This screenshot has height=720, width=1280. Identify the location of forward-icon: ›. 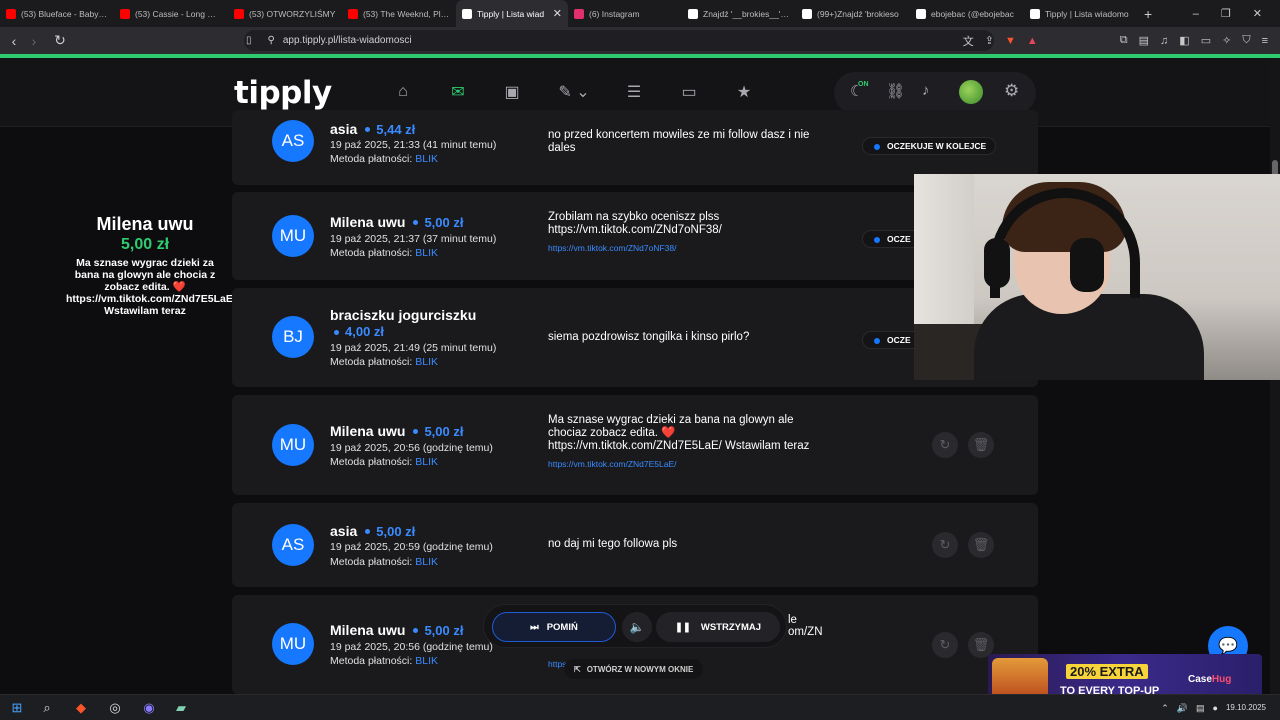
(34, 41).